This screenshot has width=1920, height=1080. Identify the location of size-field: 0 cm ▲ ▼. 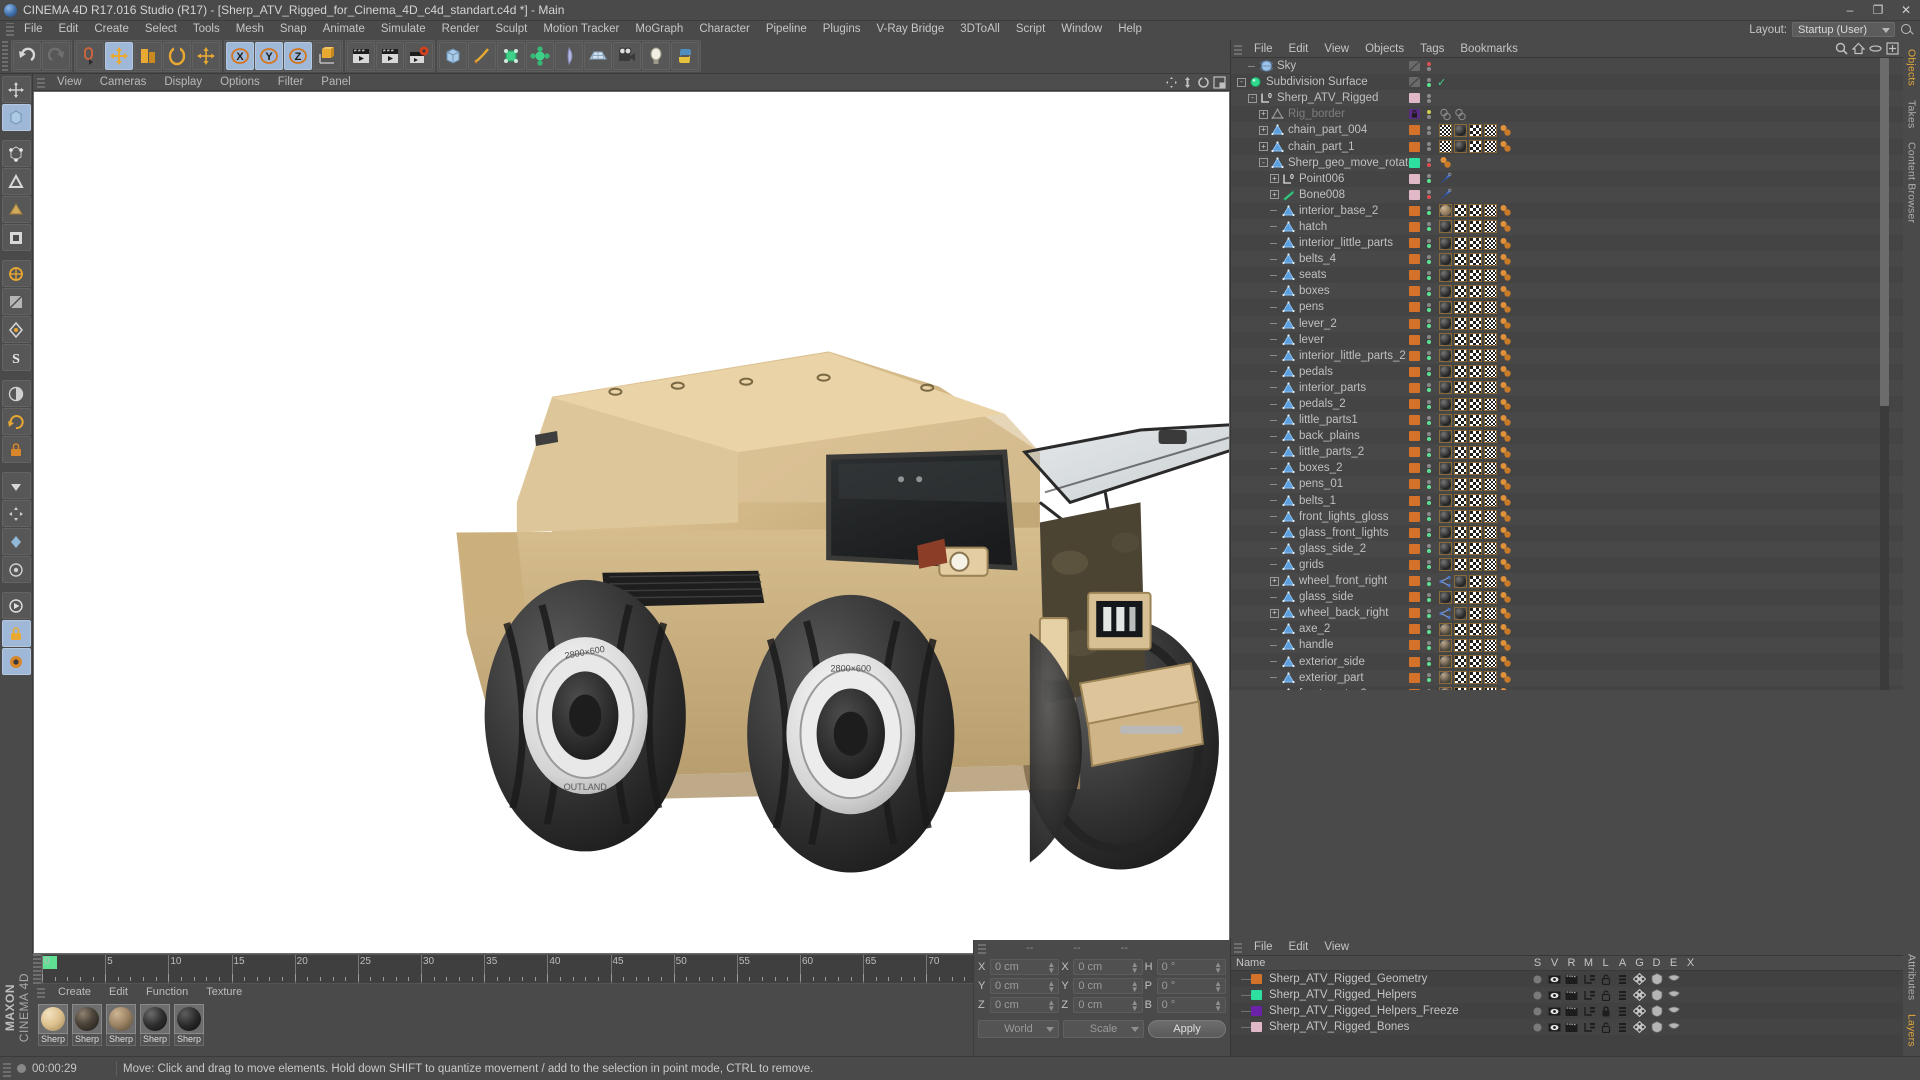
(1108, 1005).